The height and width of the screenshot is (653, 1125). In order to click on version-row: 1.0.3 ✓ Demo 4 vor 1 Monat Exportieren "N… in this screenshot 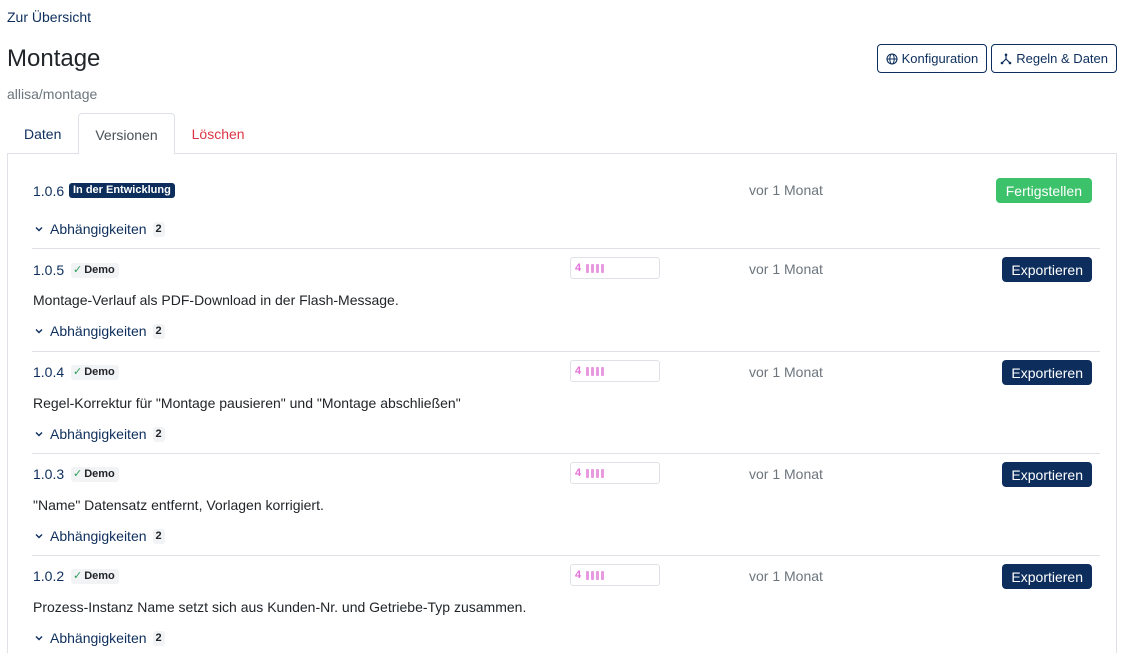, I will do `click(566, 504)`.